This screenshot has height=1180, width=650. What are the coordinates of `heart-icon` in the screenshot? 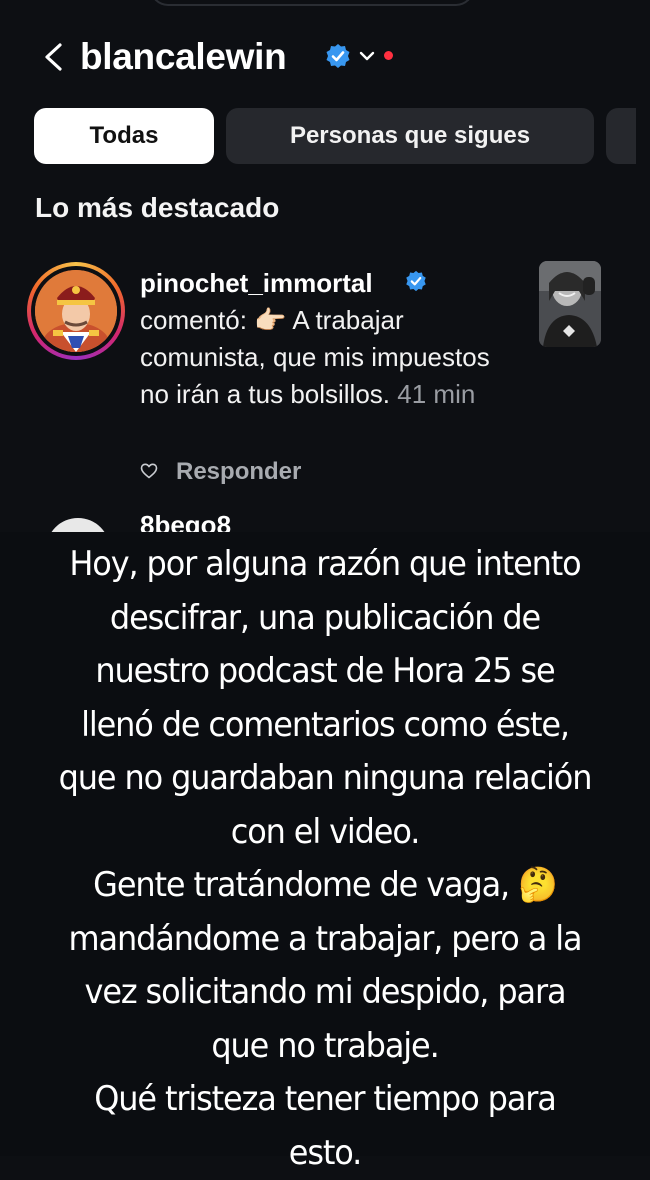 It's located at (149, 471).